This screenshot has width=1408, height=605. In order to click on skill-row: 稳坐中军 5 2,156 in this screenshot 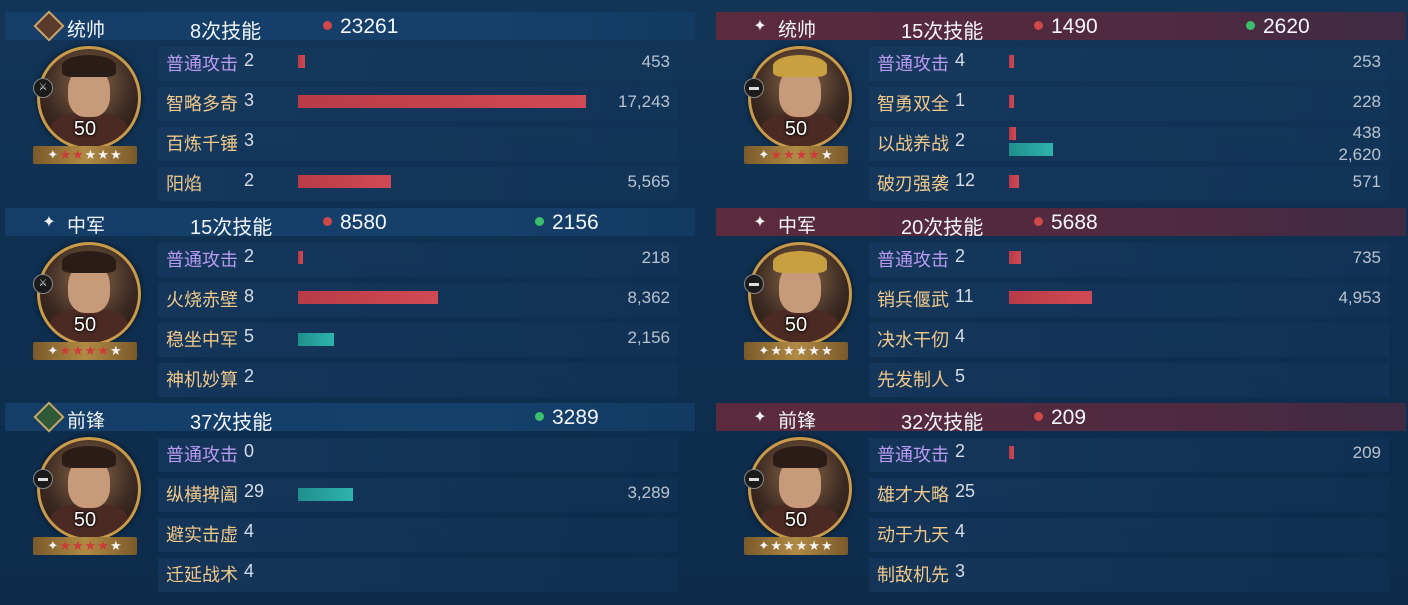, I will do `click(423, 340)`.